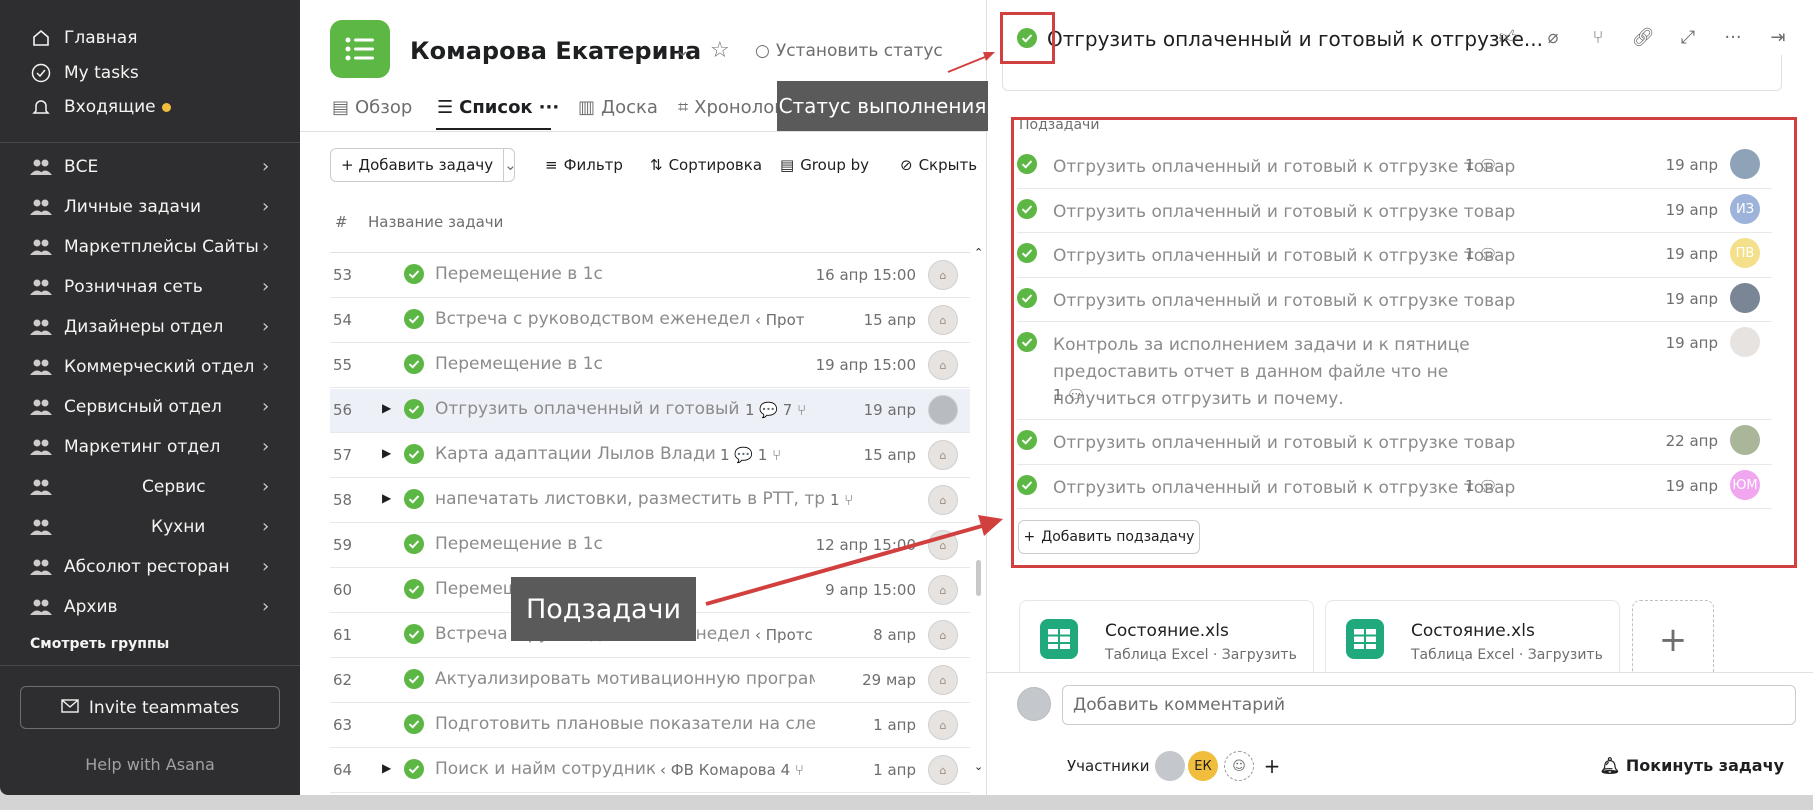 This screenshot has width=1813, height=810. I want to click on subtasks-arrowhead, so click(990, 525).